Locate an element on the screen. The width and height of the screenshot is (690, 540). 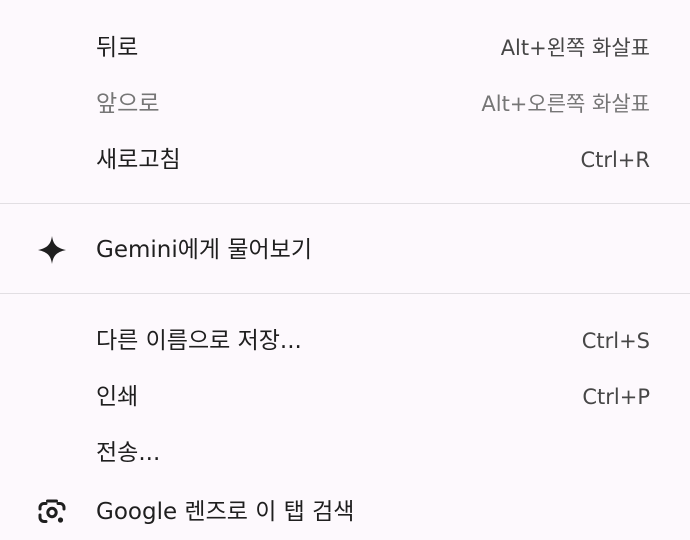
menu-item-forward-shortcut: Alt+오른쪽 화살표 is located at coordinates (565, 104).